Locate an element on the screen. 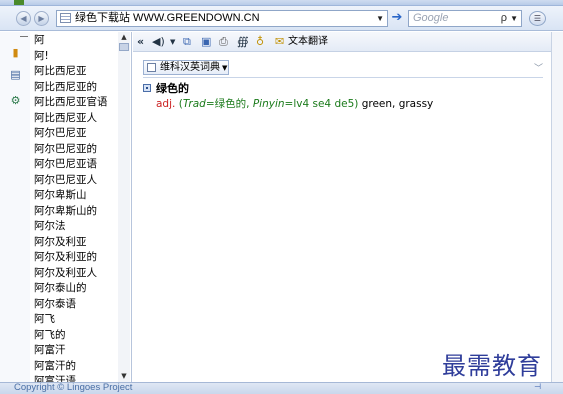 The width and height of the screenshot is (563, 394). lightbulb-icon: ♁ is located at coordinates (260, 42).